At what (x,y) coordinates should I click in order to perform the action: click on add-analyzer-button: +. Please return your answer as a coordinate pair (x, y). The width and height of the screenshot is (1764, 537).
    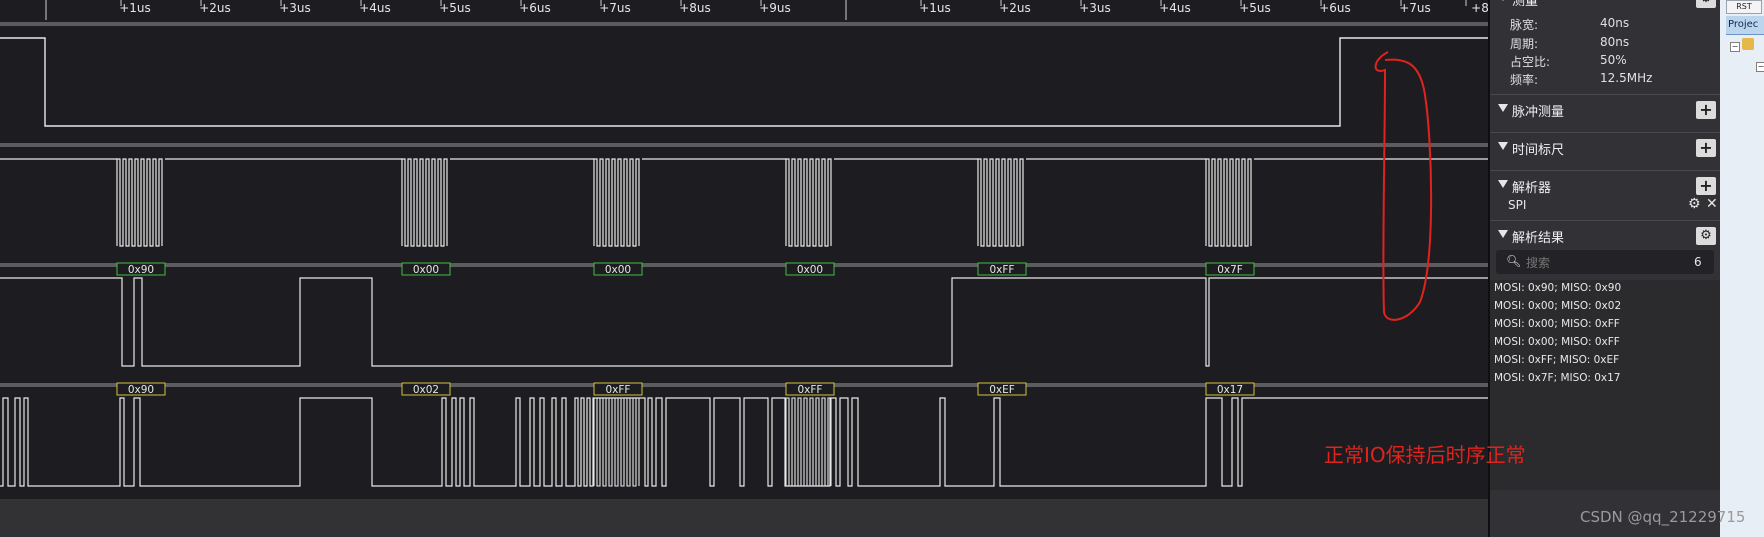
    Looking at the image, I should click on (1706, 186).